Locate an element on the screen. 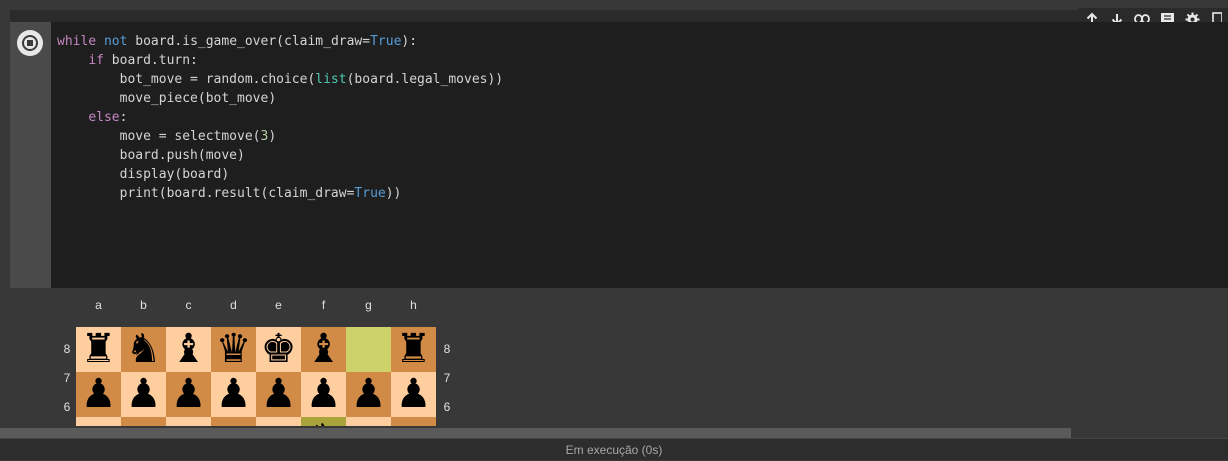 The width and height of the screenshot is (1228, 461). square-f7: ♟ is located at coordinates (323, 394).